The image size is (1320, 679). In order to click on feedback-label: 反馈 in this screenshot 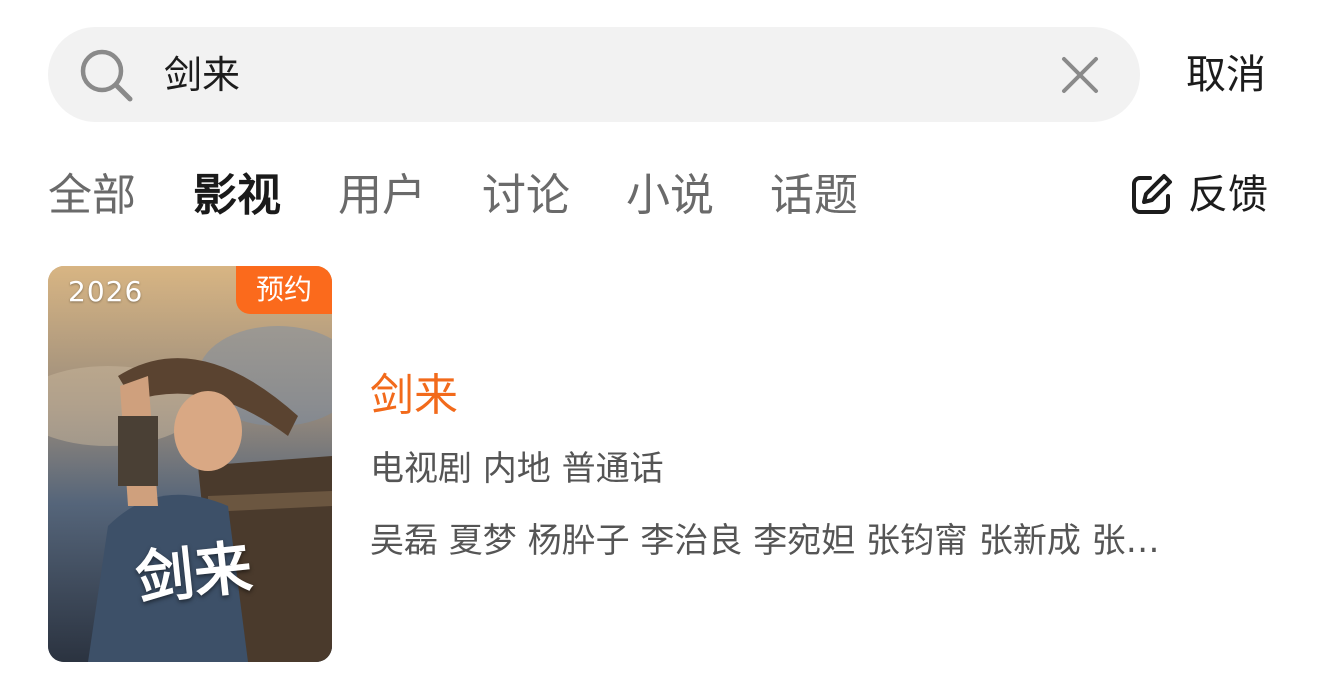, I will do `click(1228, 195)`.